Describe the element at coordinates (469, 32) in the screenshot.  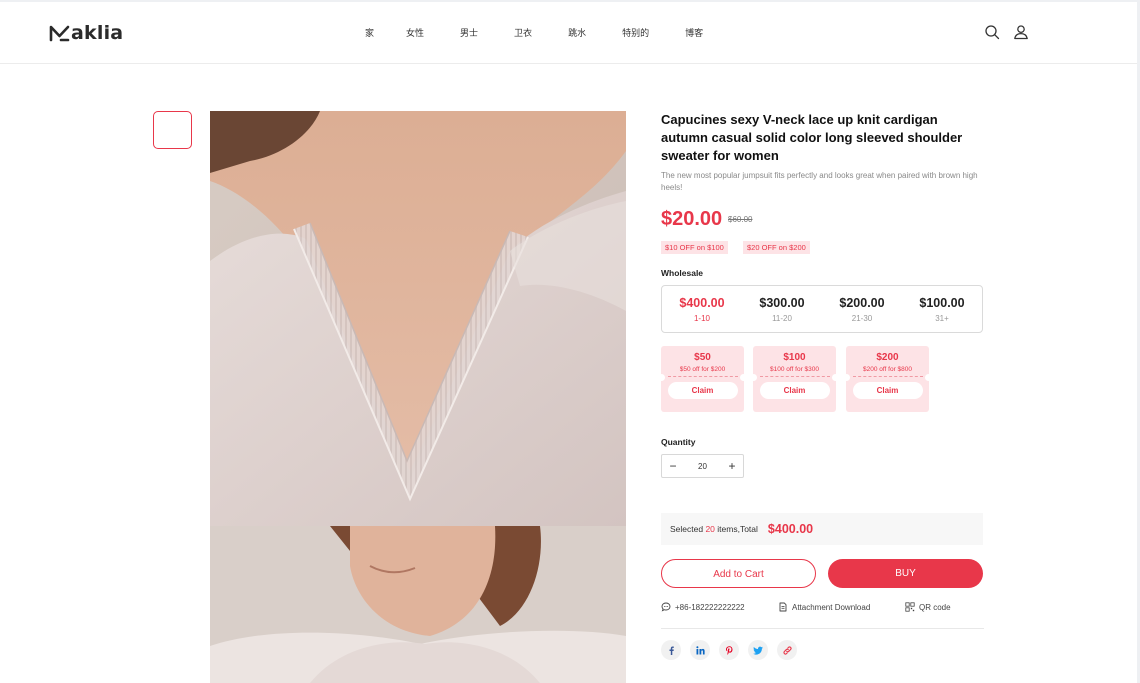
I see `nav-item-men: 男士` at that location.